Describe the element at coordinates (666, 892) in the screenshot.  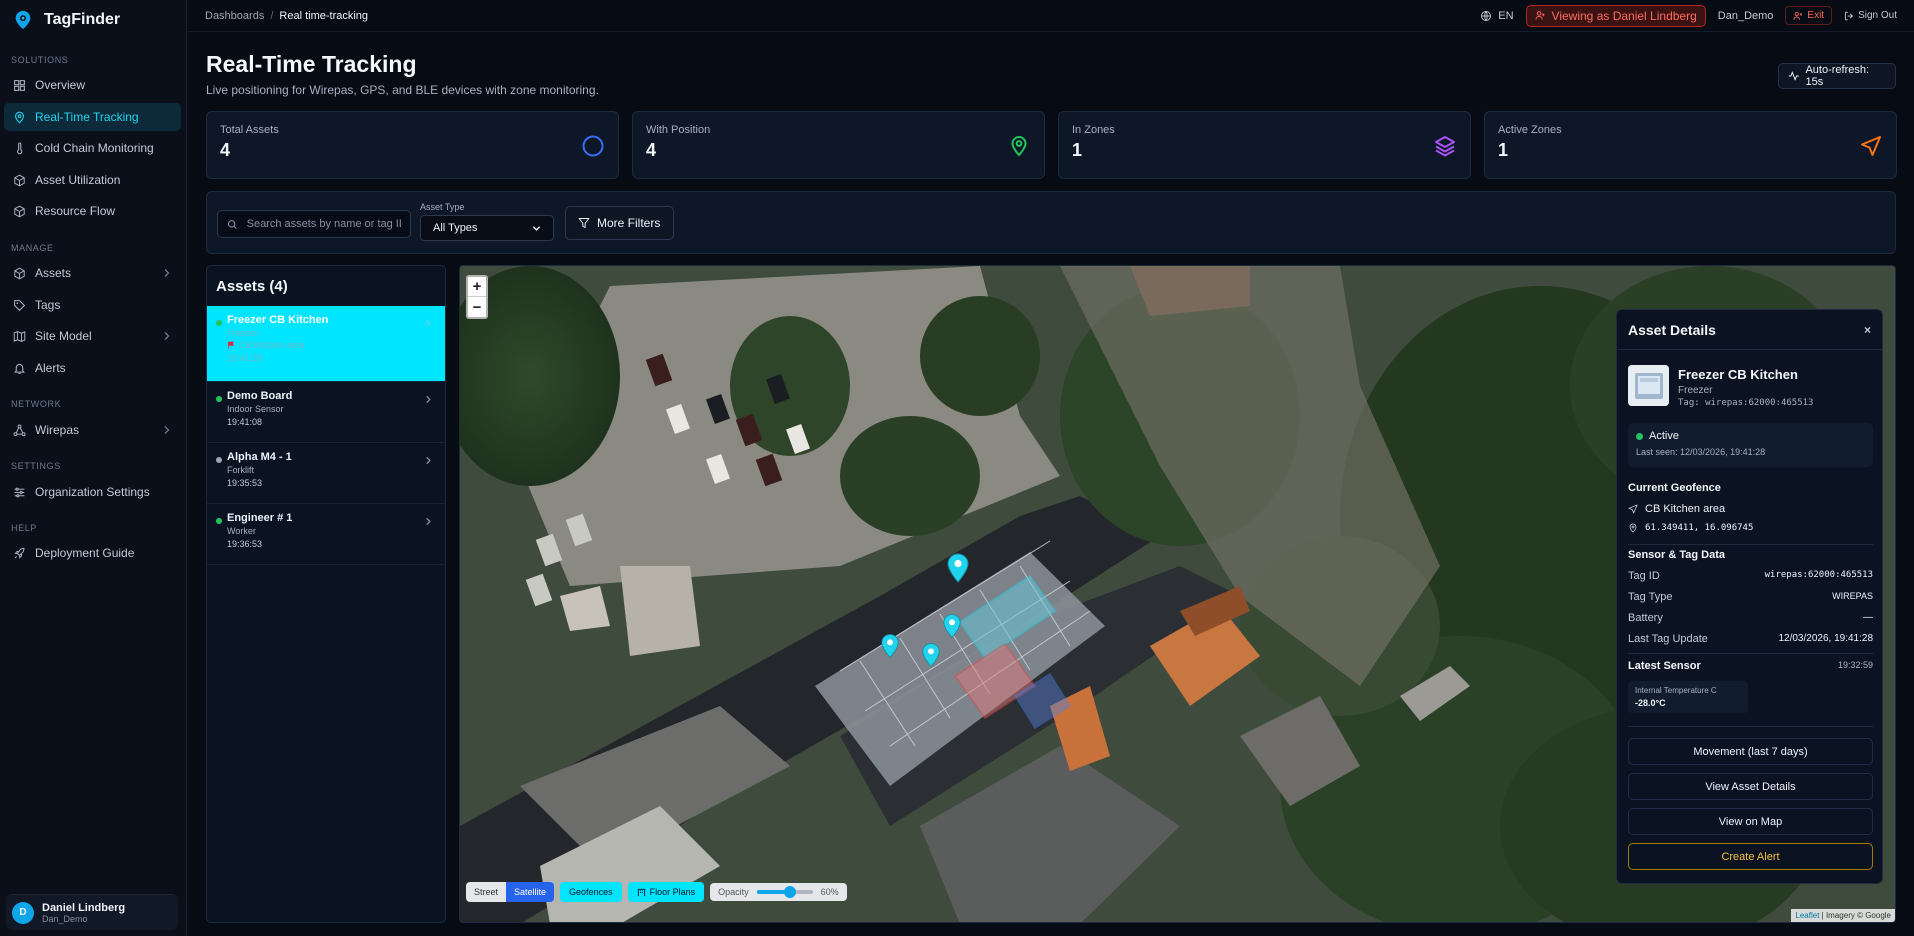
I see `floor-plans-toggle: Floor Plans` at that location.